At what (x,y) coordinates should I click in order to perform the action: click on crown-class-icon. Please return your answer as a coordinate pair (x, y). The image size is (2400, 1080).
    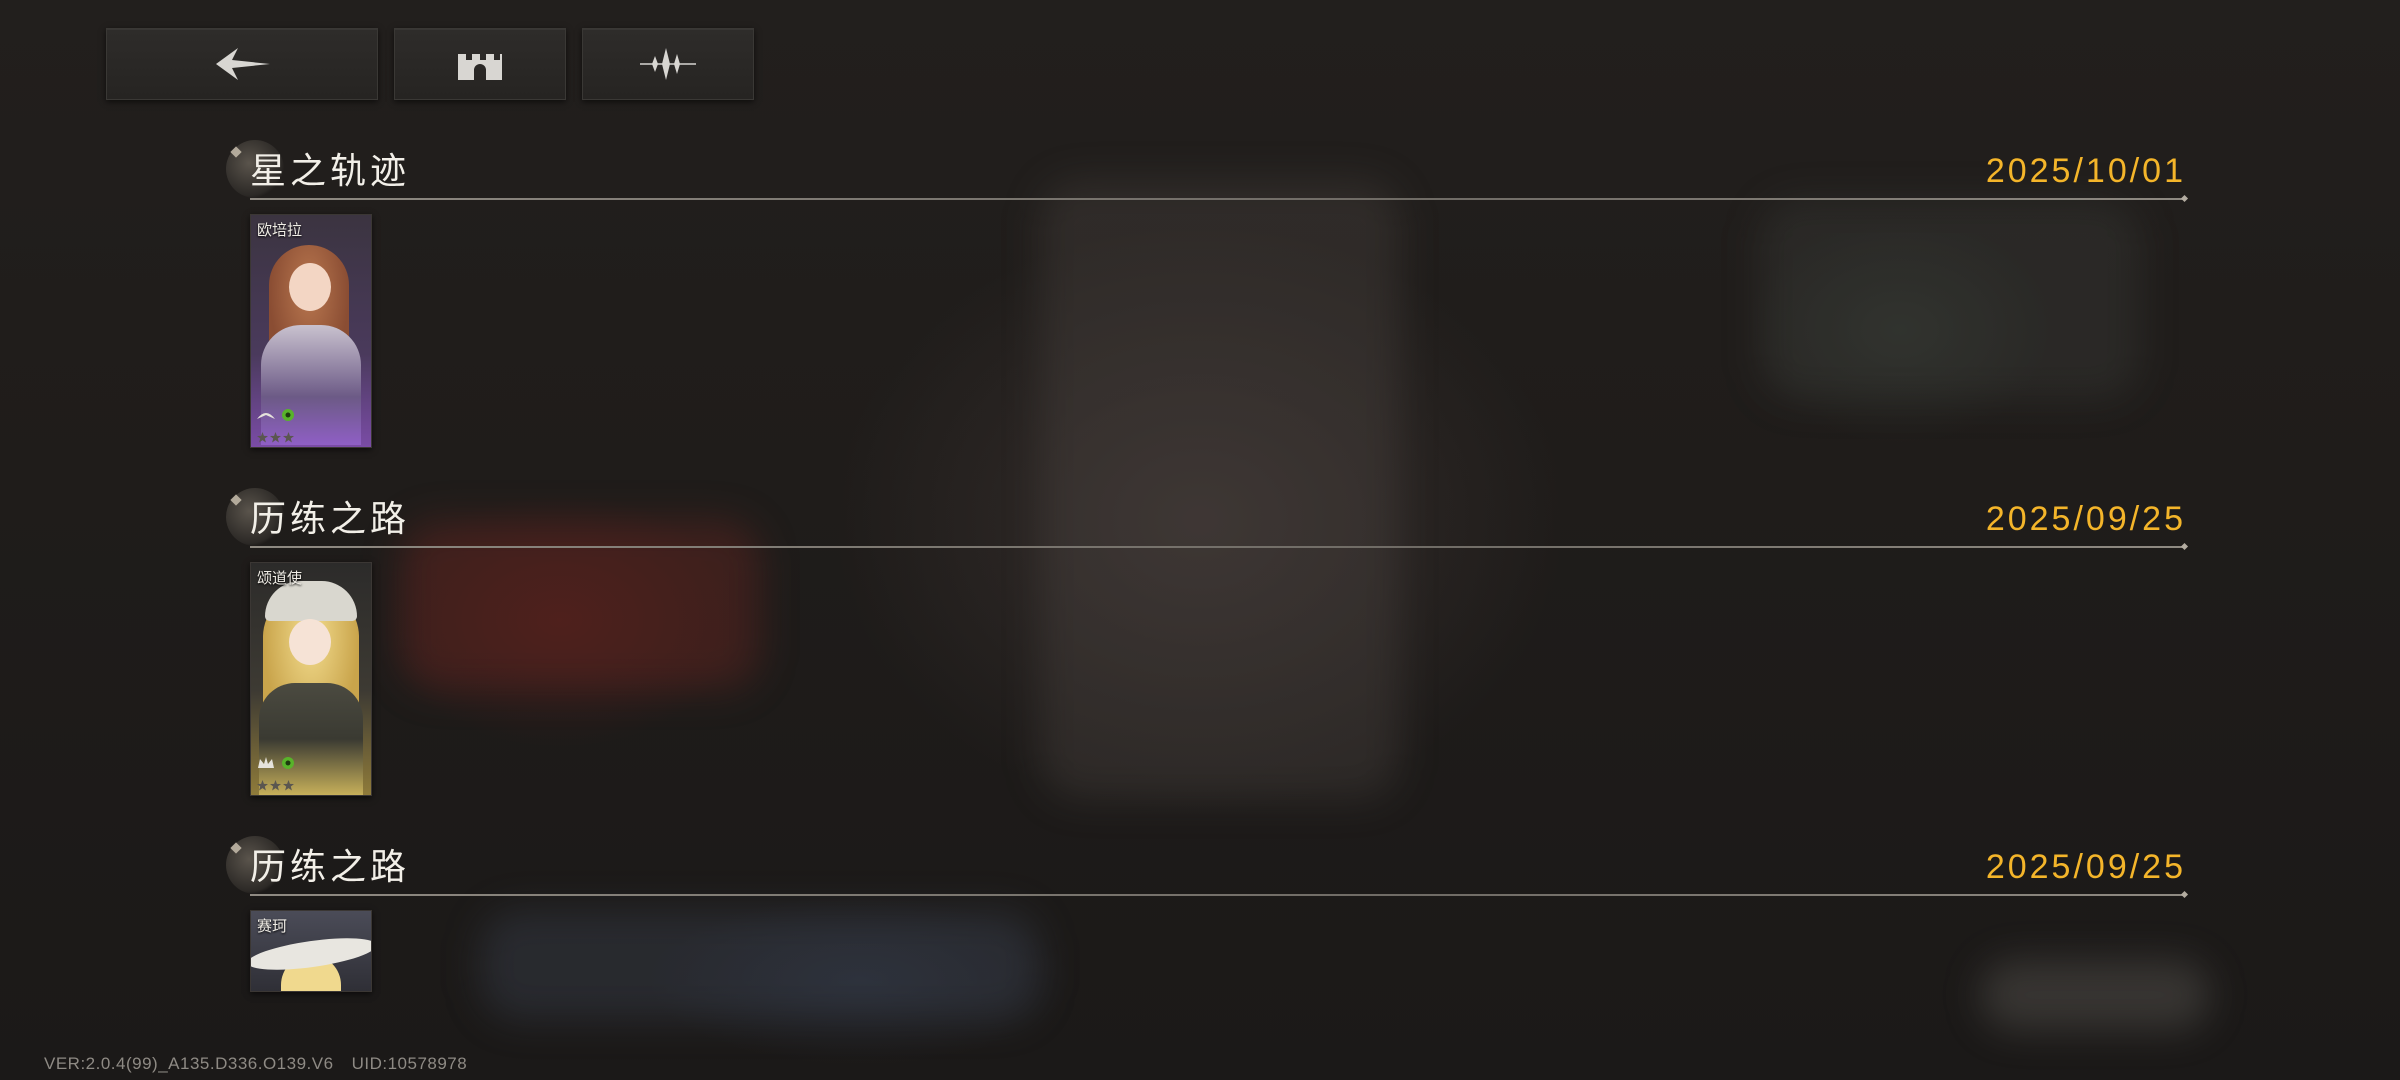
    Looking at the image, I should click on (266, 762).